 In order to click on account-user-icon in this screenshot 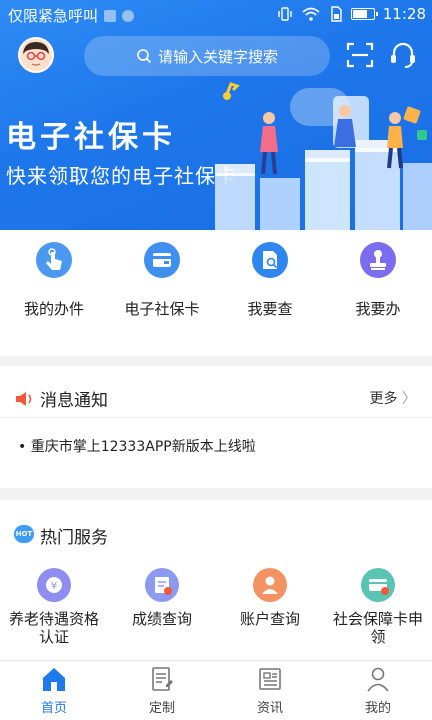, I will do `click(270, 585)`.